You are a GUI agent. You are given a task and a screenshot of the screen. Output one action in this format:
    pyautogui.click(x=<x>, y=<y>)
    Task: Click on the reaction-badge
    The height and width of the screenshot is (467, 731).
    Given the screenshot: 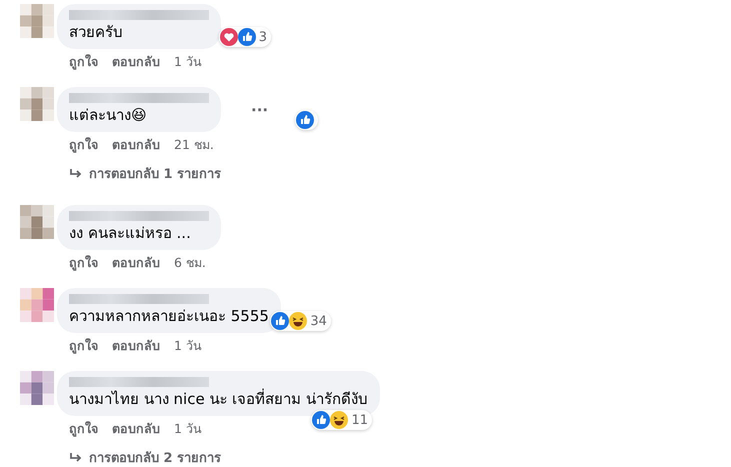 What is the action you would take?
    pyautogui.click(x=306, y=120)
    